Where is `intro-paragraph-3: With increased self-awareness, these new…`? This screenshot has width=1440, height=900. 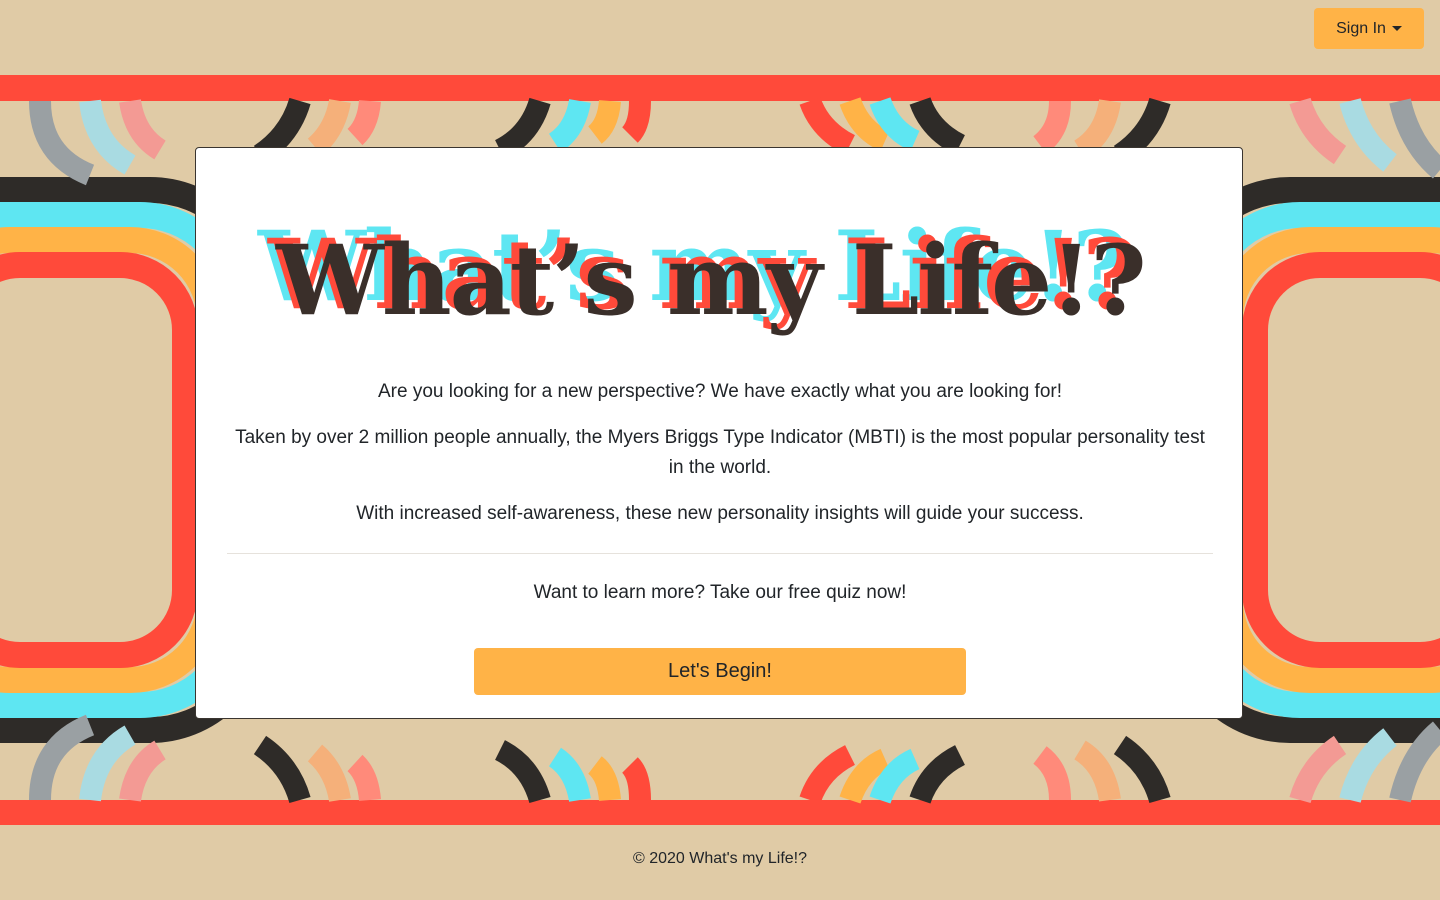 intro-paragraph-3: With increased self-awareness, these new… is located at coordinates (720, 513).